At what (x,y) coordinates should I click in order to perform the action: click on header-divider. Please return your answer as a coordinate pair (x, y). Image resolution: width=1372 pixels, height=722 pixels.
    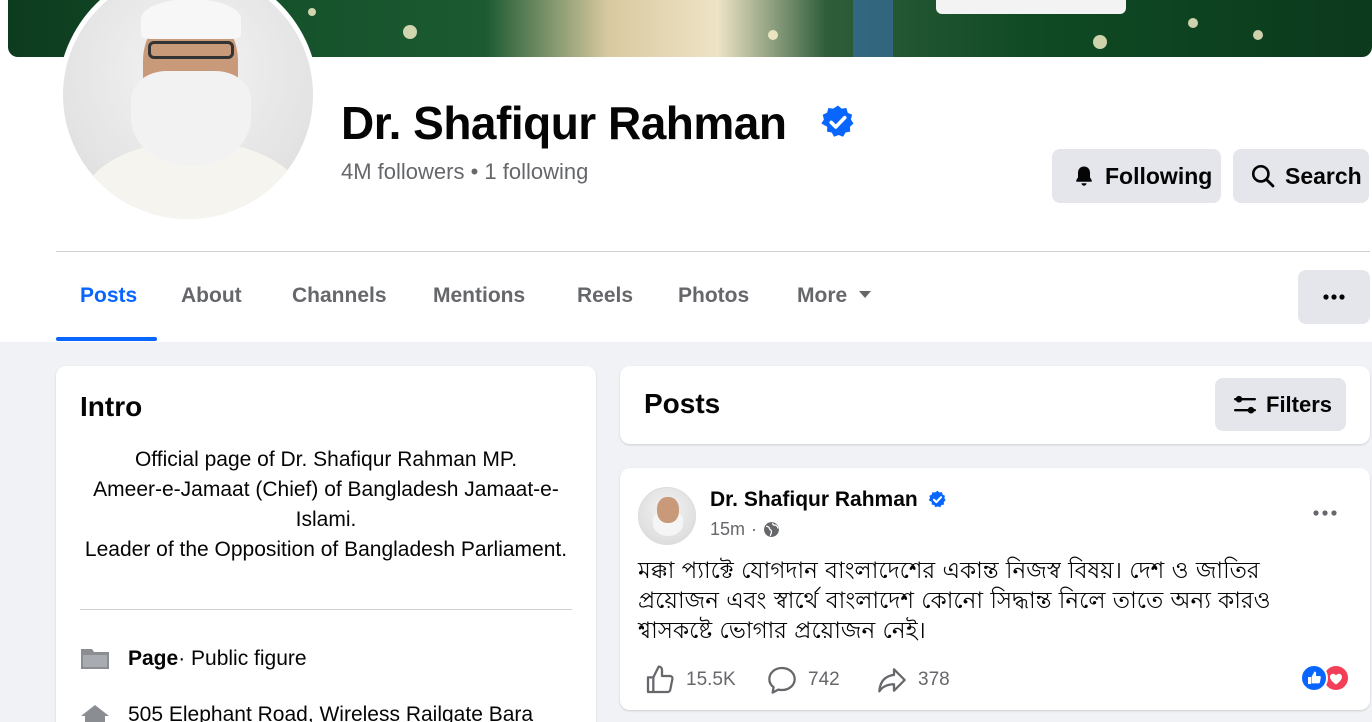
    Looking at the image, I should click on (713, 251).